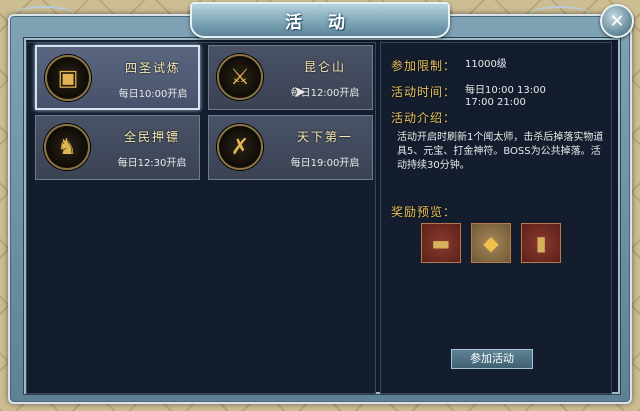  I want to click on close-button: ✕, so click(617, 21).